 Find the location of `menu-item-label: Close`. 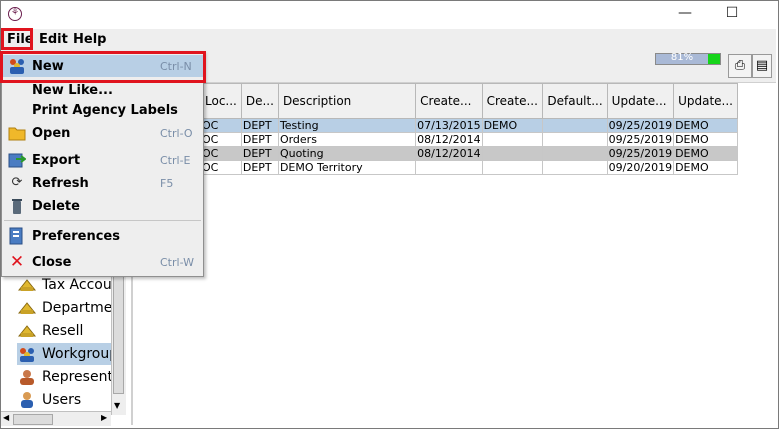

menu-item-label: Close is located at coordinates (52, 262).